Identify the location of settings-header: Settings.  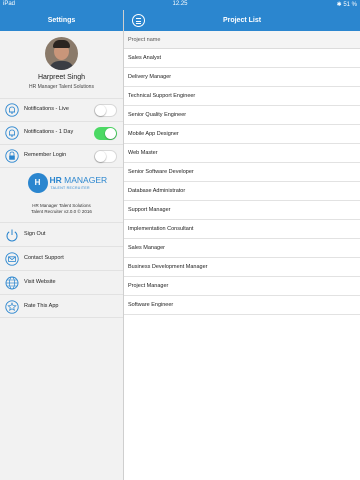
(61, 20).